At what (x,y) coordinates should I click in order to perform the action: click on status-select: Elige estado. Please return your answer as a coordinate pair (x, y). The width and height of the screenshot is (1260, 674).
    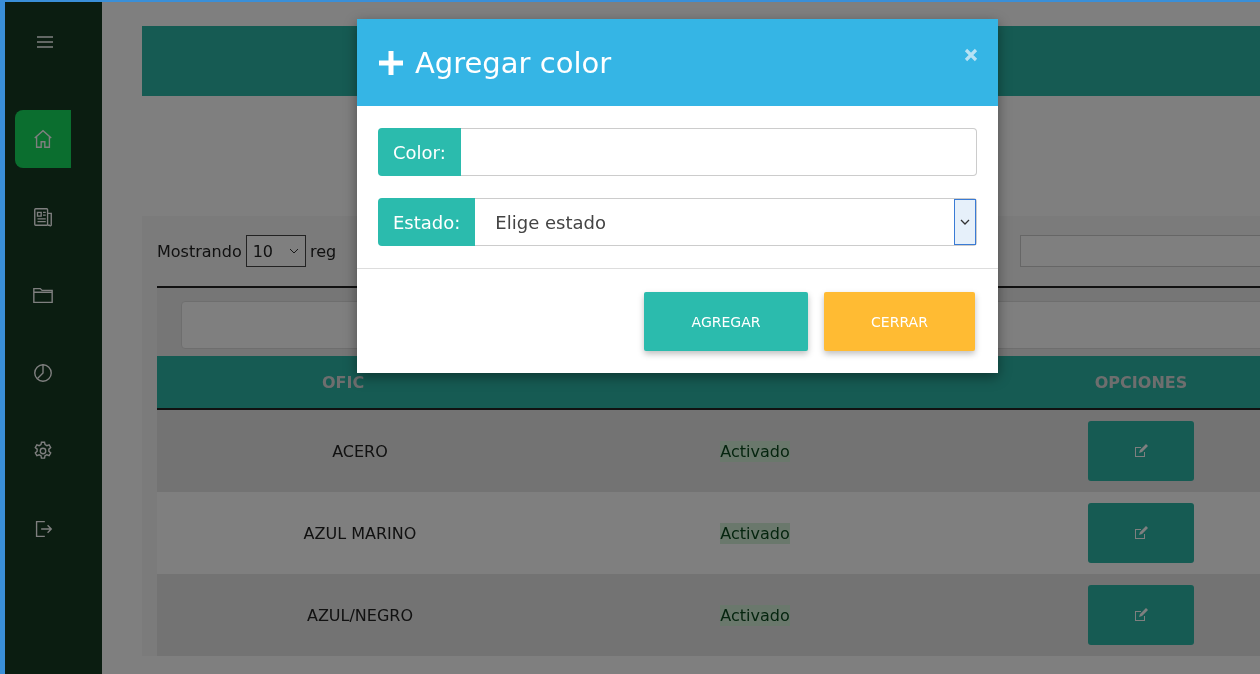
    Looking at the image, I should click on (726, 222).